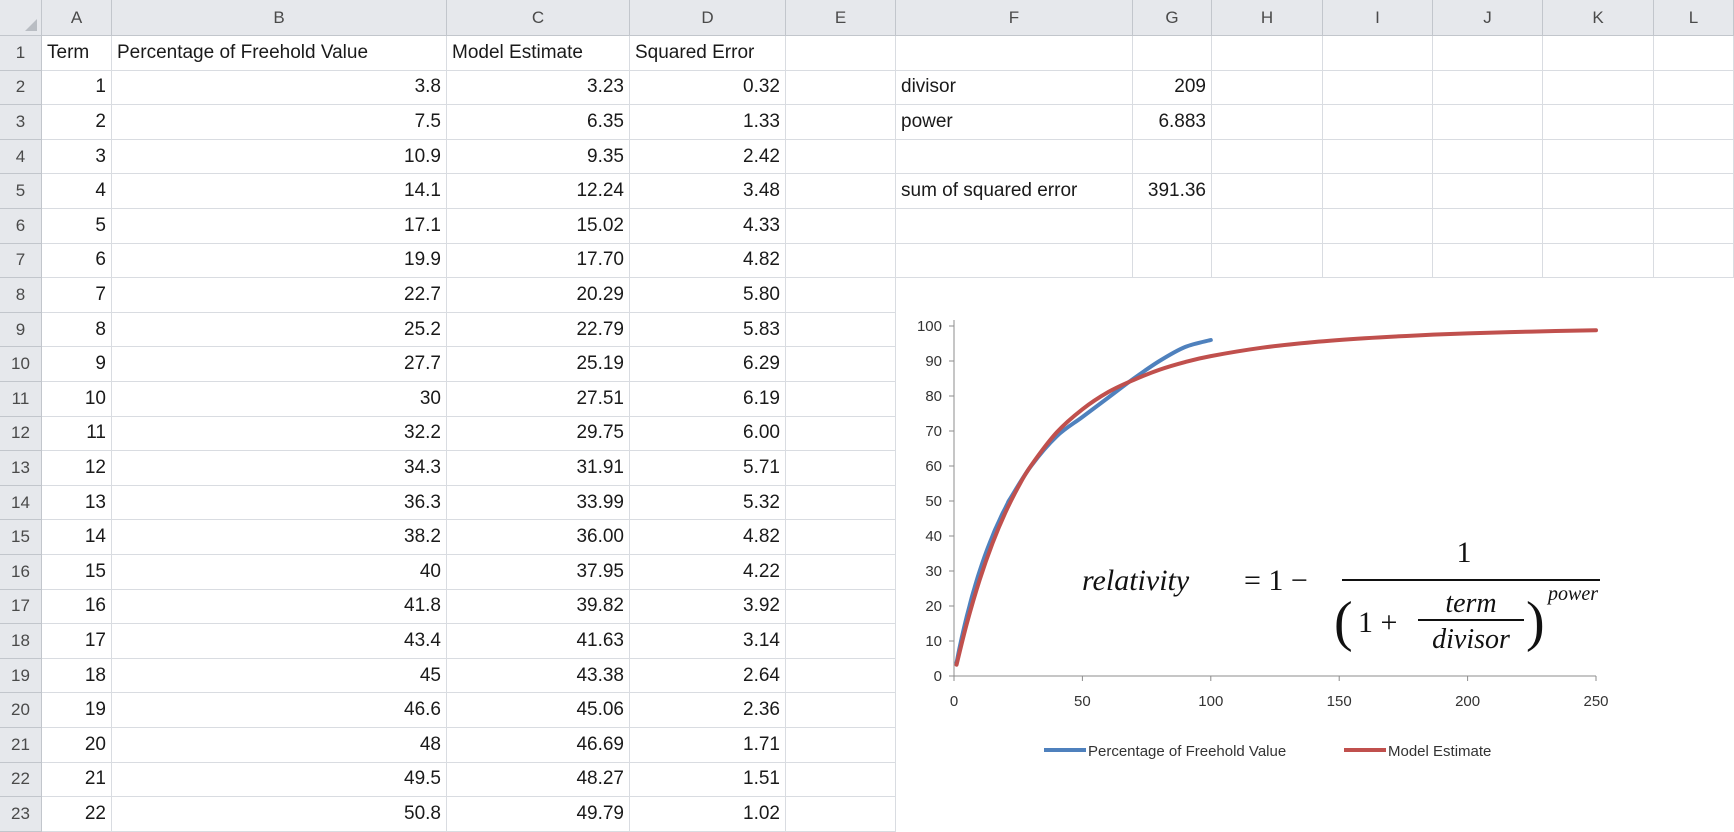 The width and height of the screenshot is (1734, 832). I want to click on cell-a12: 11, so click(77, 434).